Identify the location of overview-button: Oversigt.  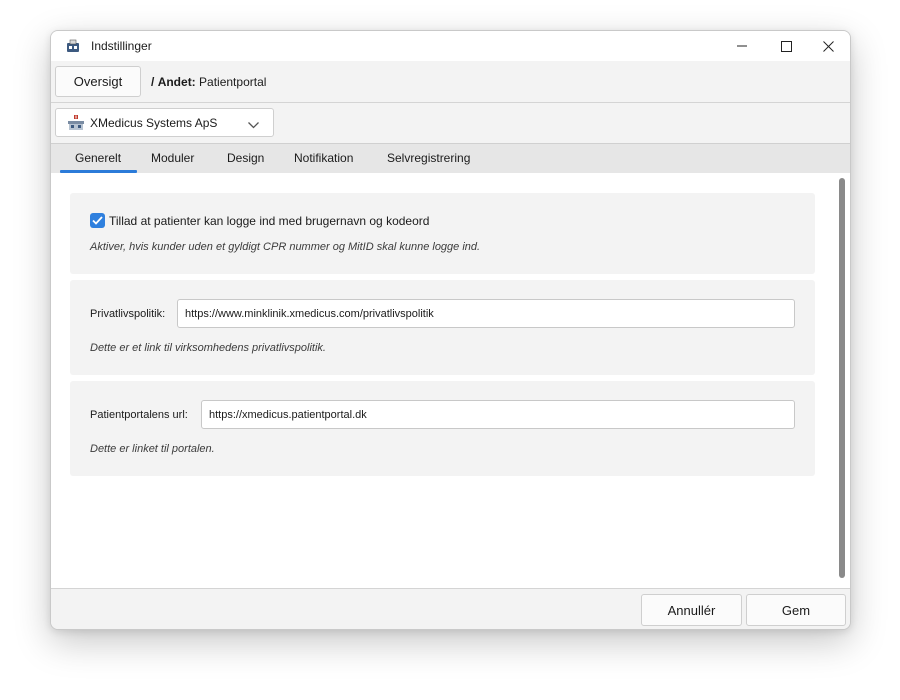
(98, 81).